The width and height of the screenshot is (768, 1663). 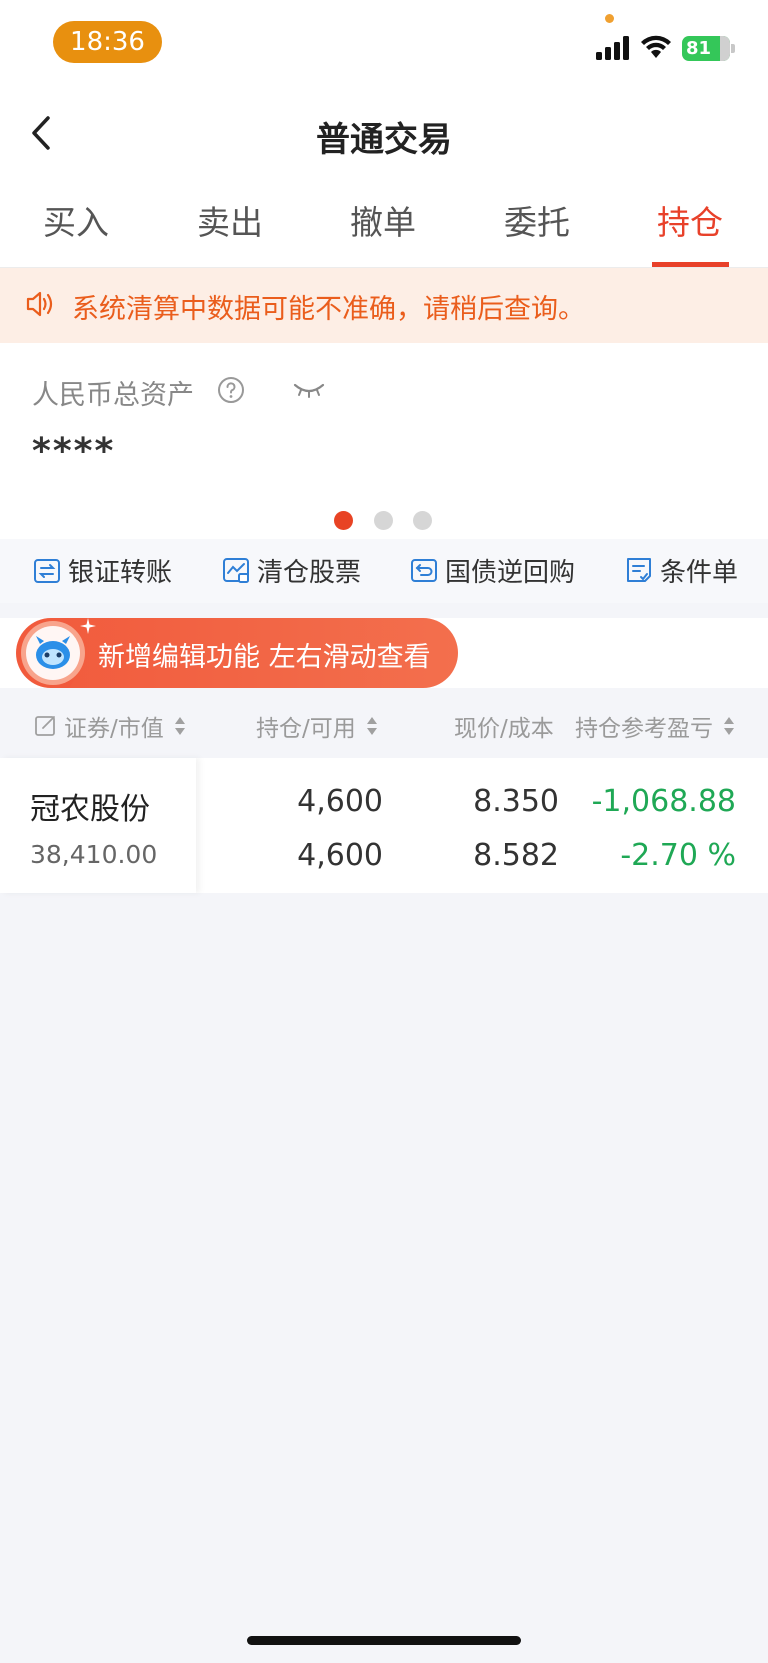 What do you see at coordinates (236, 570) in the screenshot?
I see `clear-stock-icon` at bounding box center [236, 570].